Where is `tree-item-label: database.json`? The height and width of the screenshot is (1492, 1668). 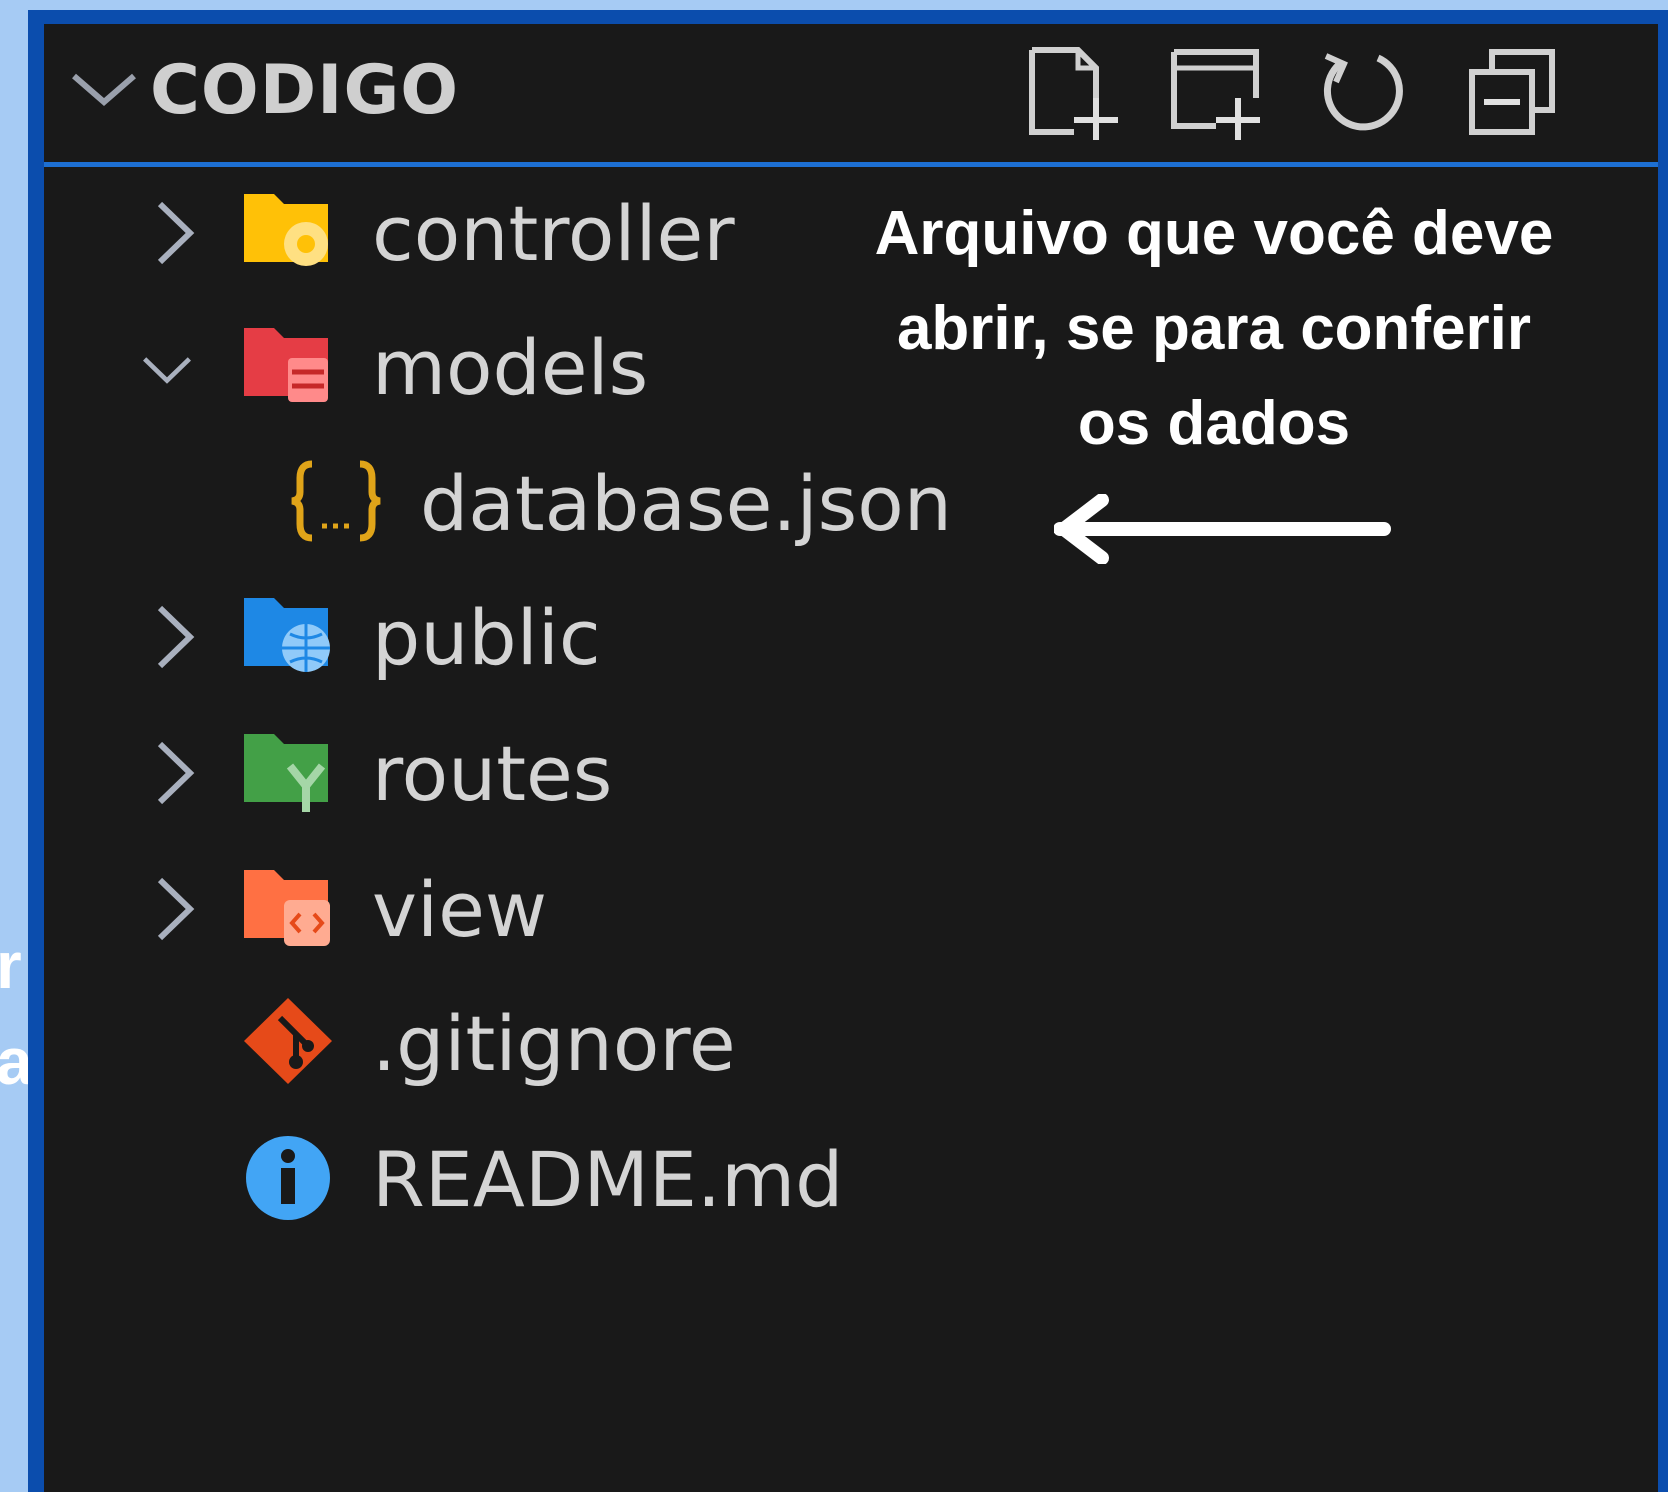
tree-item-label: database.json is located at coordinates (686, 503).